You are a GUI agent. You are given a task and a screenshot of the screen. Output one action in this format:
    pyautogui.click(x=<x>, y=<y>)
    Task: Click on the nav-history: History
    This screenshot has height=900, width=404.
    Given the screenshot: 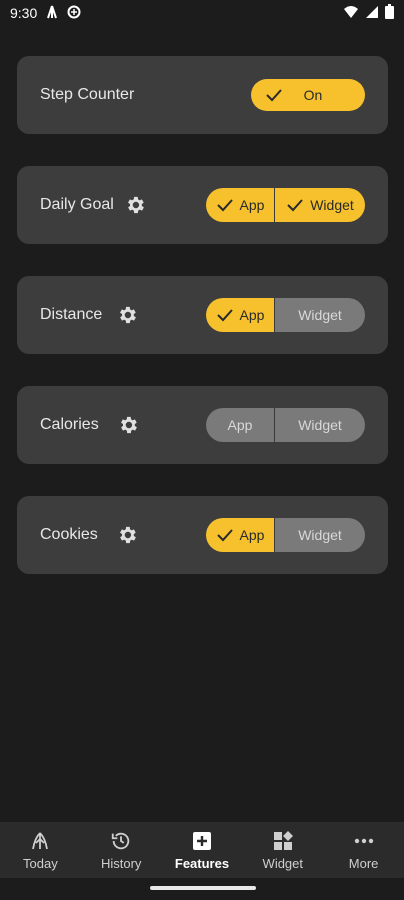 What is the action you would take?
    pyautogui.click(x=121, y=850)
    